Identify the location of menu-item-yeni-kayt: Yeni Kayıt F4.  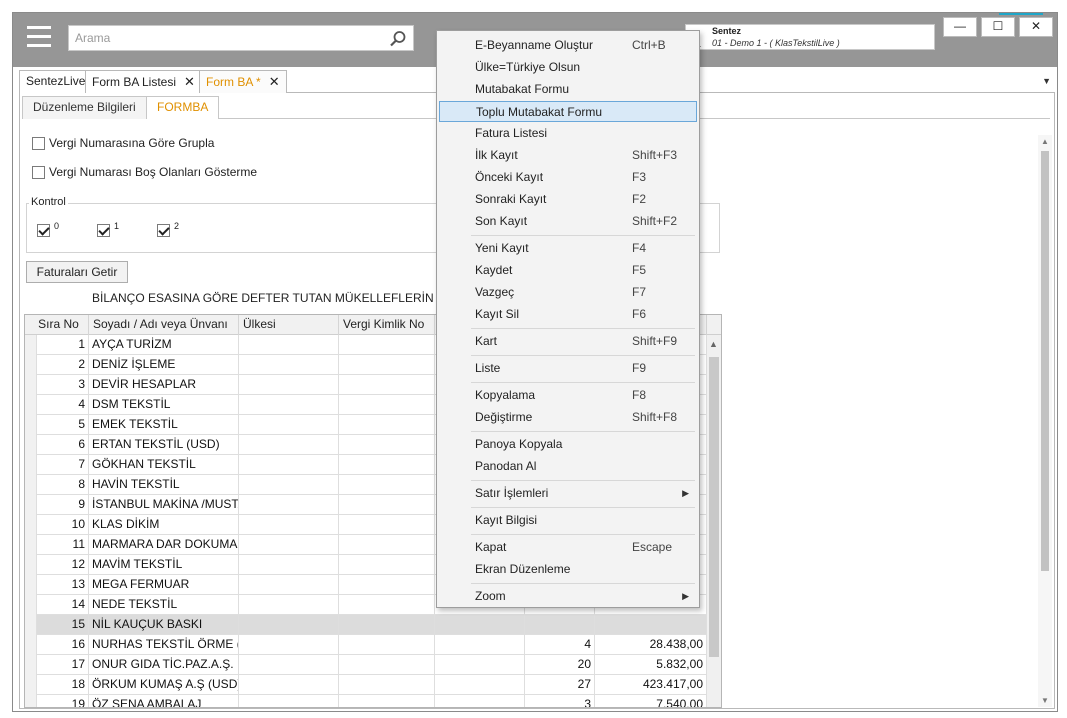
(568, 248).